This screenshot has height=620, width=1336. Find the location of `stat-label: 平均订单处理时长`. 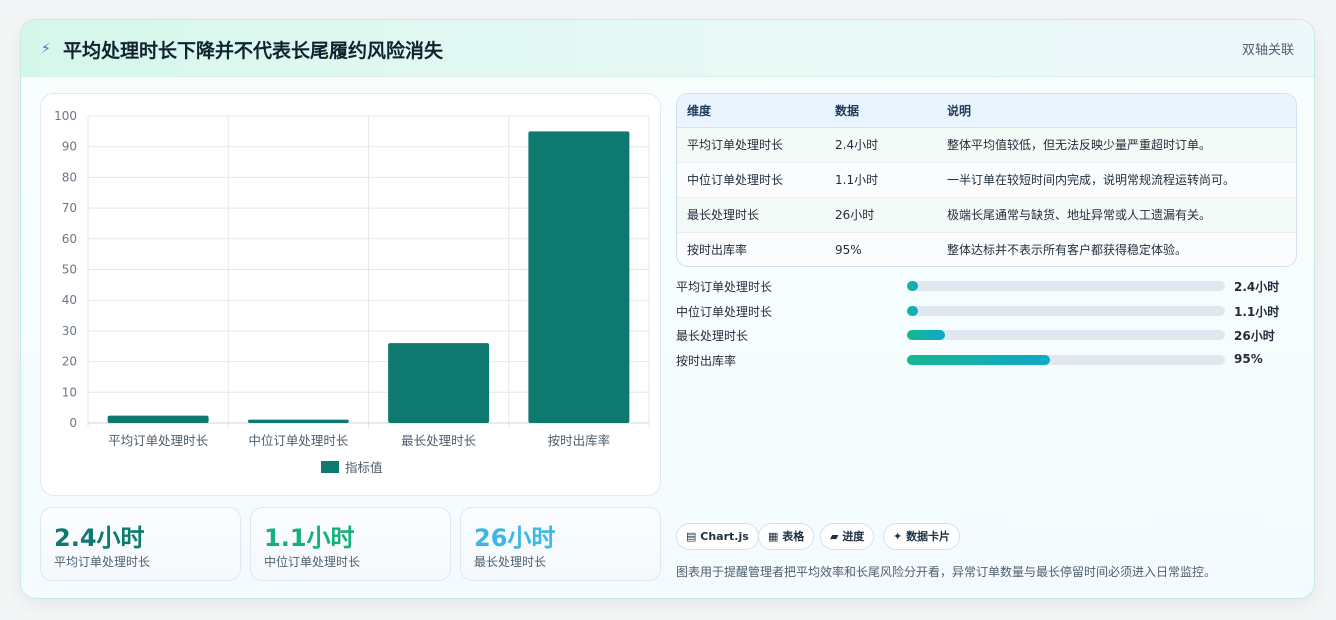

stat-label: 平均订单处理时长 is located at coordinates (102, 562).